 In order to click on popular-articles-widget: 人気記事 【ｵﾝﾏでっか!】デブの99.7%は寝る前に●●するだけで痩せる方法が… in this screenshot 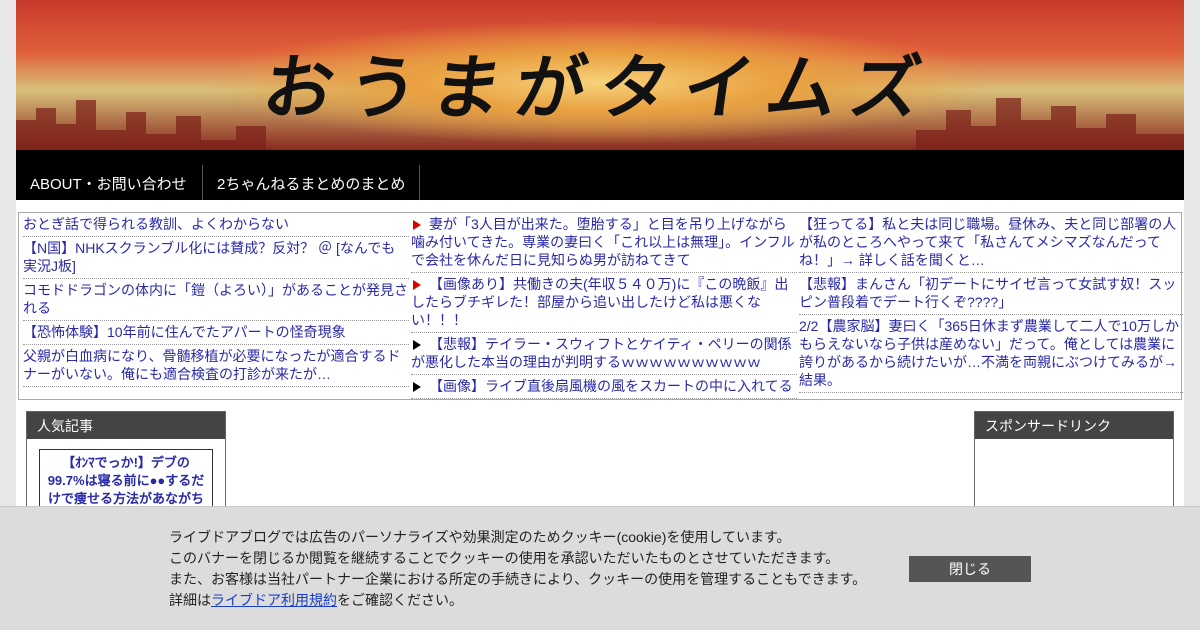, I will do `click(126, 471)`.